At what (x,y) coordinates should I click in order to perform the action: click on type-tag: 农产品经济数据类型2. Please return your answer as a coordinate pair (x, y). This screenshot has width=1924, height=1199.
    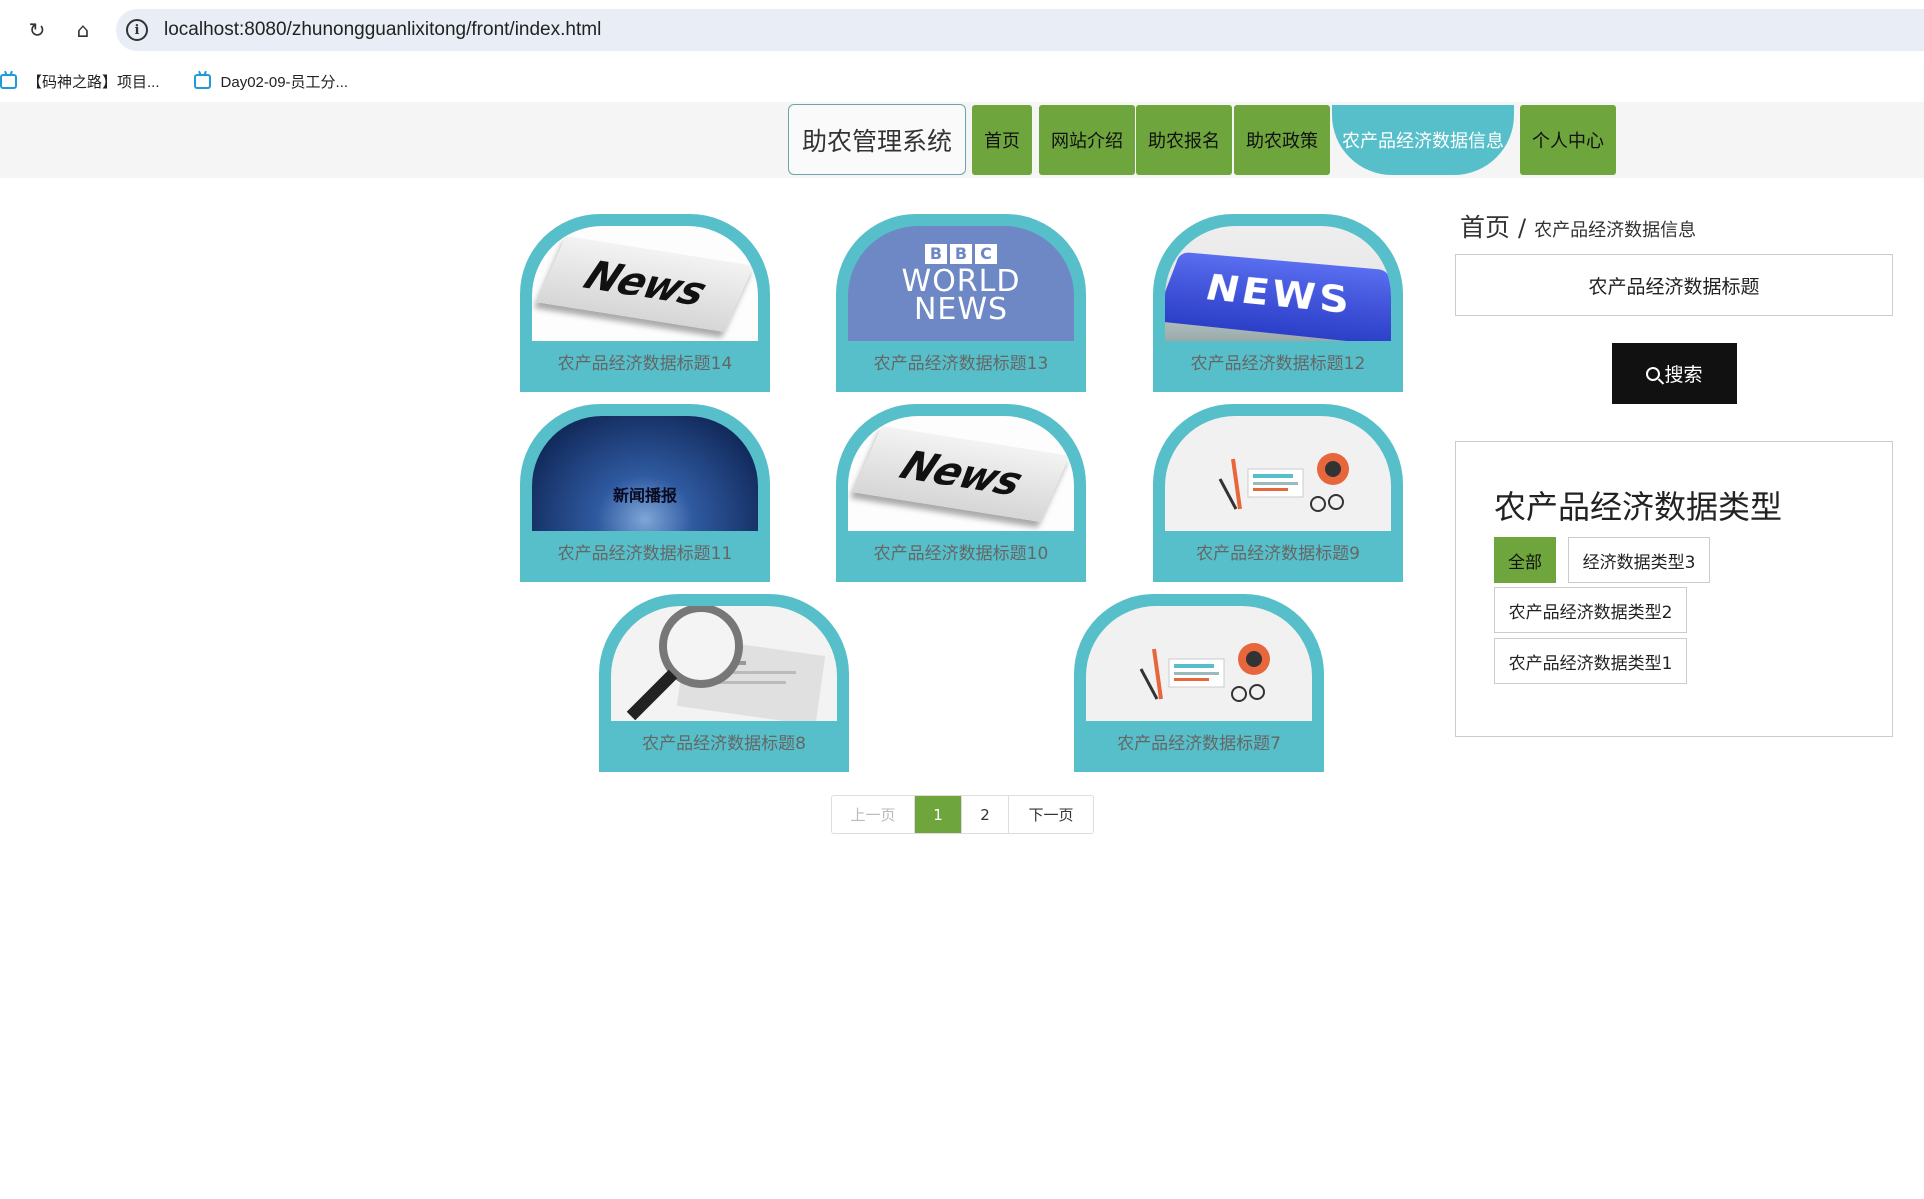
    Looking at the image, I should click on (1590, 610).